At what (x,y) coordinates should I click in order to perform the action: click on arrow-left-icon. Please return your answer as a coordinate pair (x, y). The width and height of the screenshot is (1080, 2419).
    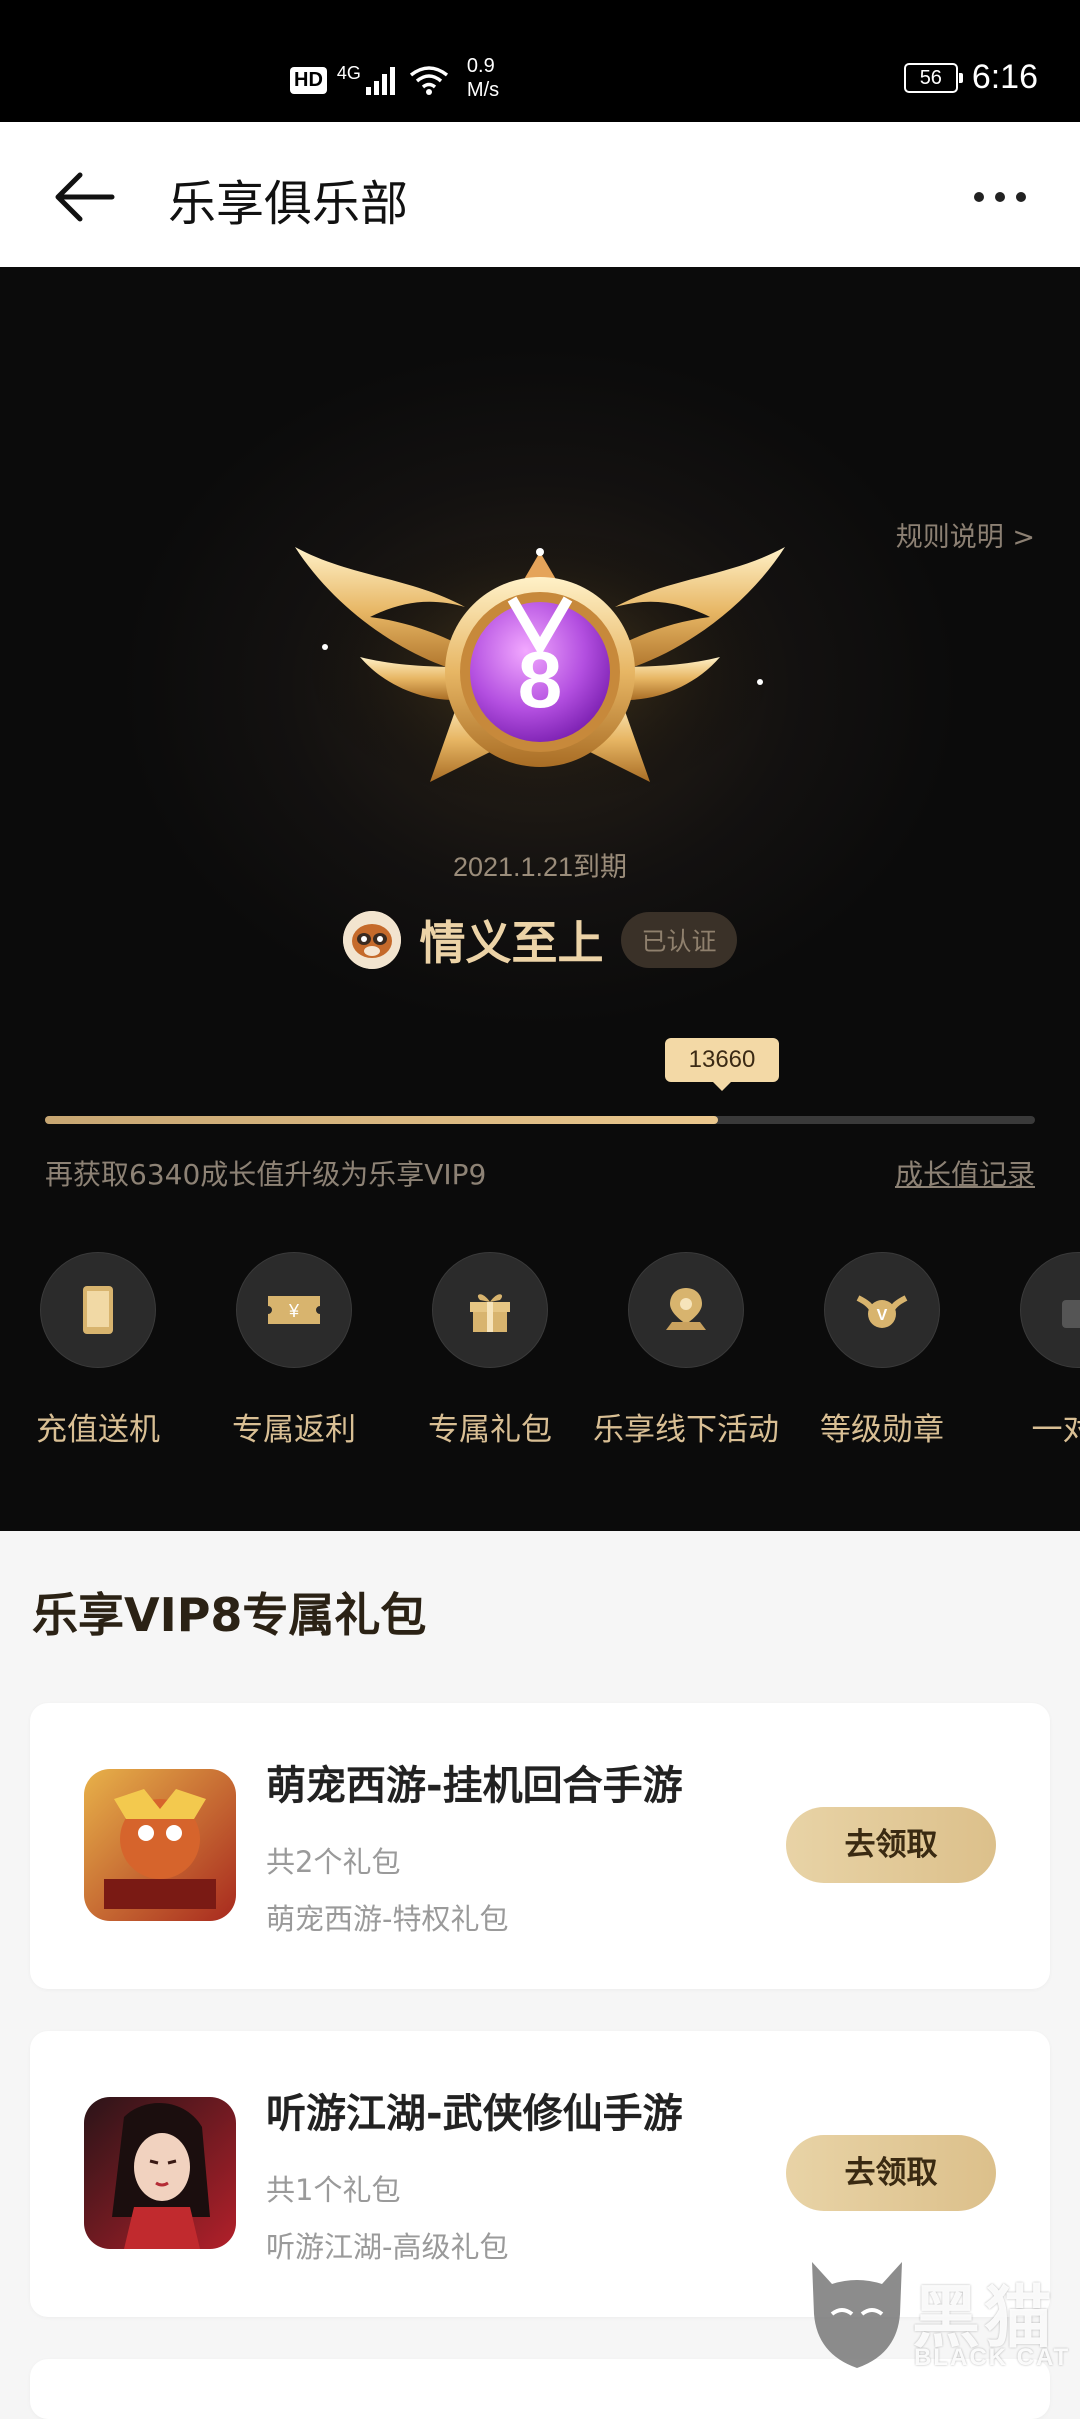
    Looking at the image, I should click on (85, 197).